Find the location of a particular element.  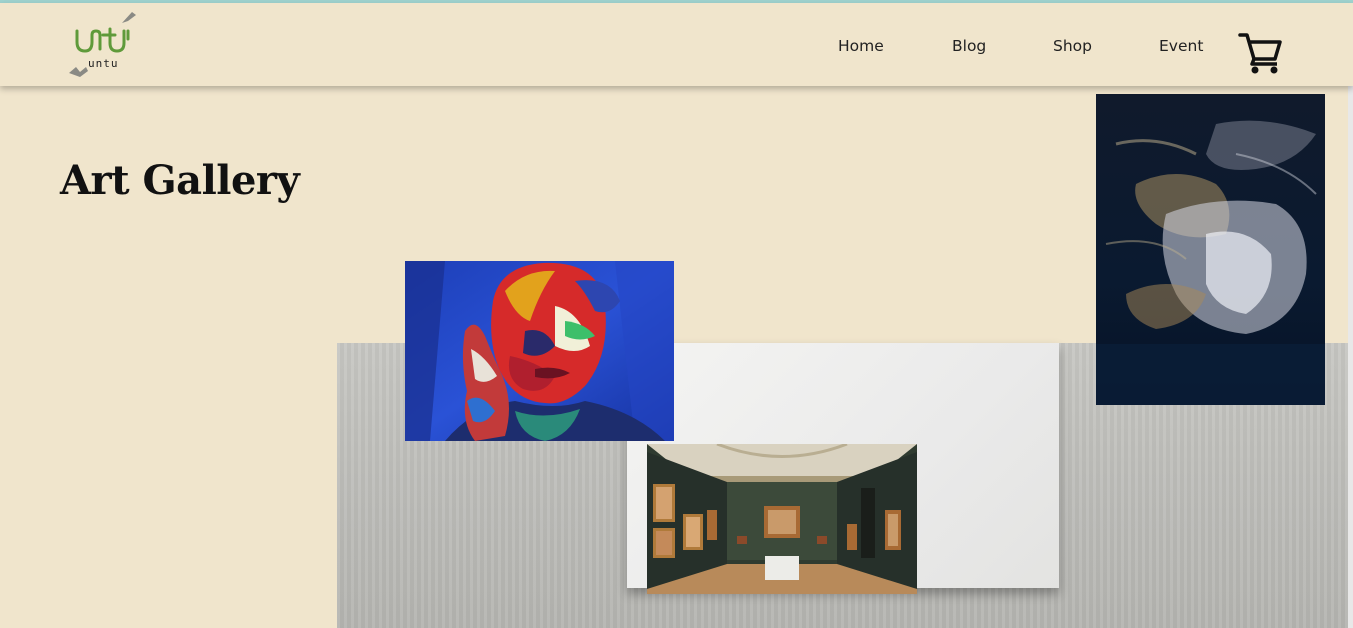

nav-item-home: Home is located at coordinates (861, 46).